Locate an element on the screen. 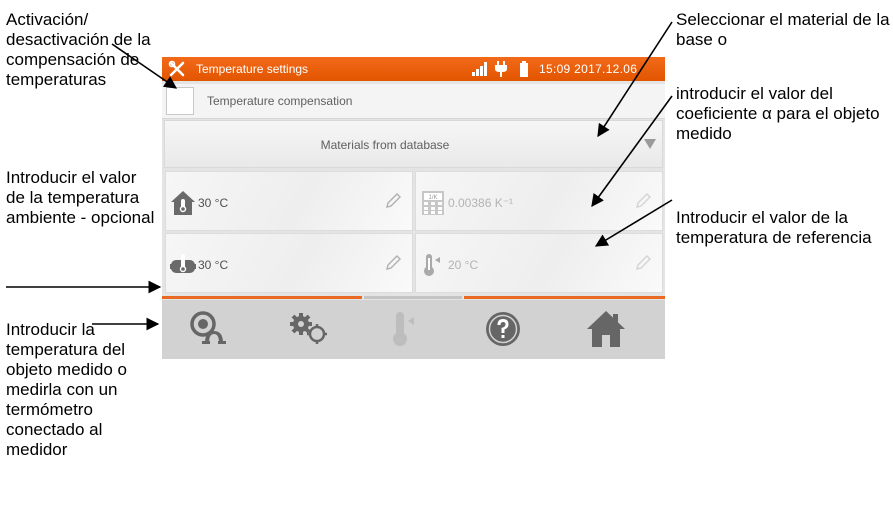 This screenshot has width=893, height=505. measurement-button is located at coordinates (209, 329).